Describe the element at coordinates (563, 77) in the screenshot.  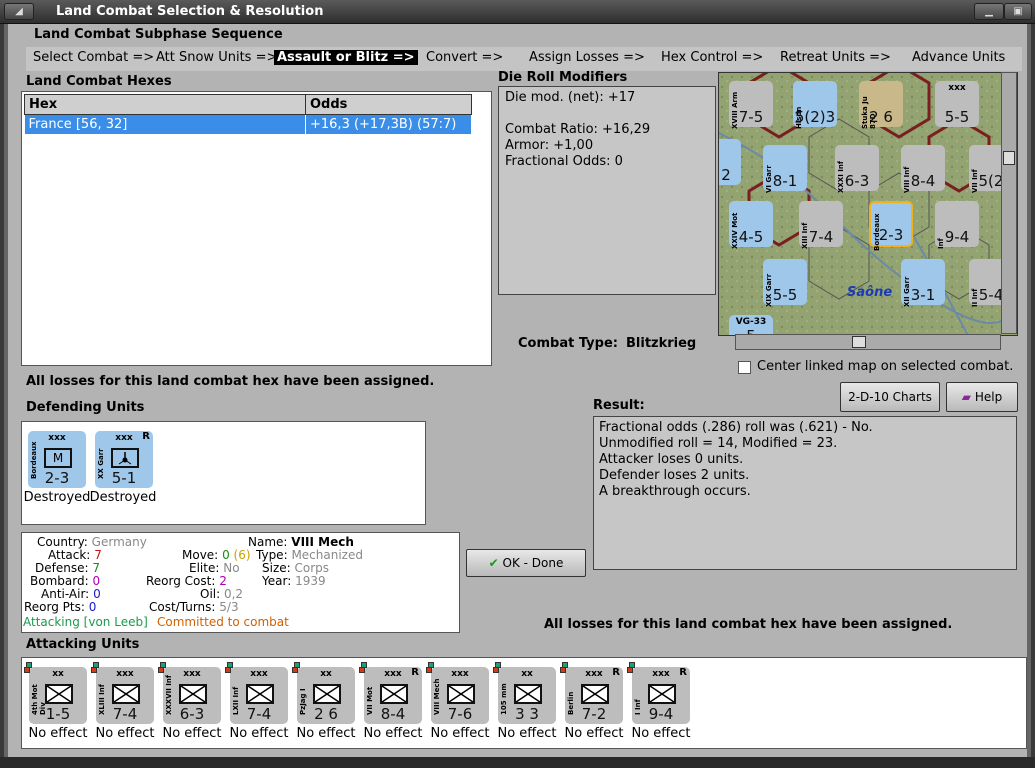
I see `modifiers-title: Die Roll Modifiers` at that location.